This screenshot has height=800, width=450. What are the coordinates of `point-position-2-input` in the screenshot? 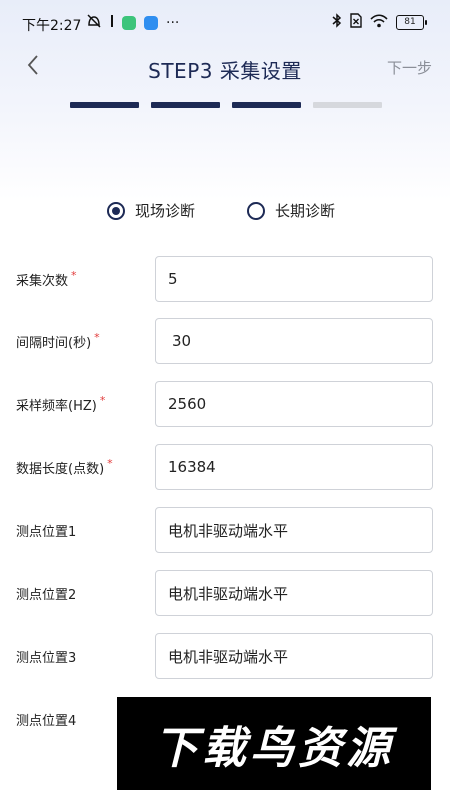 It's located at (294, 593).